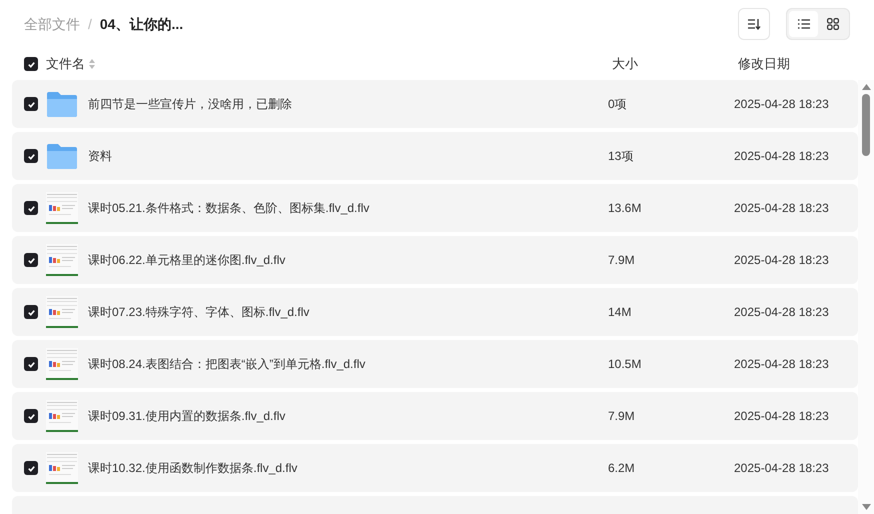 This screenshot has width=874, height=514. I want to click on scroll-thumb, so click(866, 125).